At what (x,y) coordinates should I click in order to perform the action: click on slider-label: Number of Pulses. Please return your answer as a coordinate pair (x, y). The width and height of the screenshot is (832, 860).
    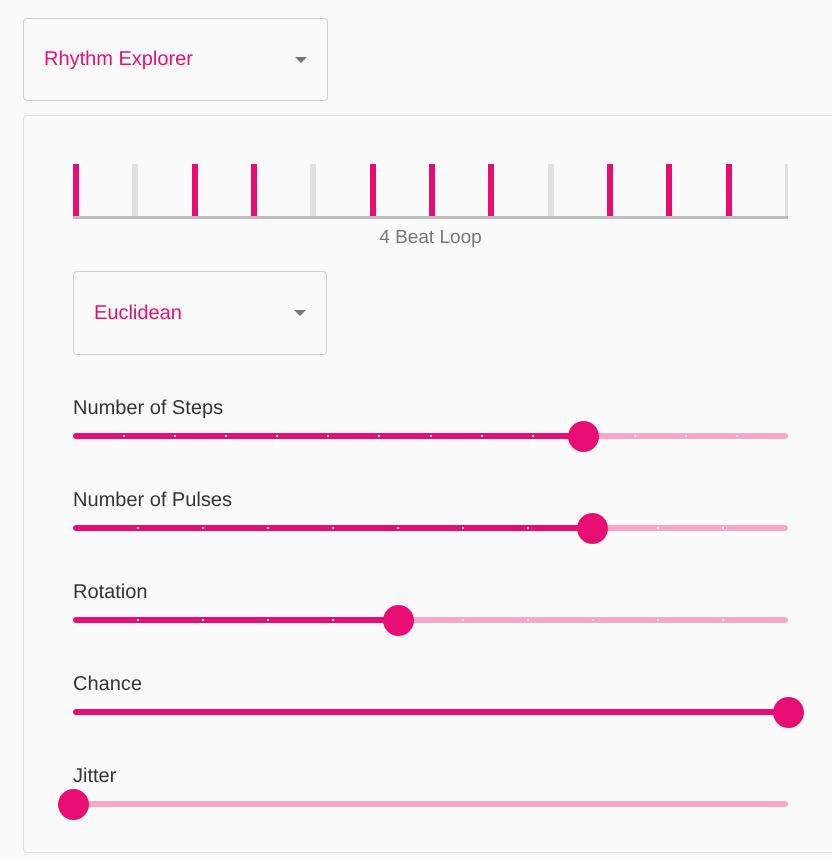
    Looking at the image, I should click on (153, 500).